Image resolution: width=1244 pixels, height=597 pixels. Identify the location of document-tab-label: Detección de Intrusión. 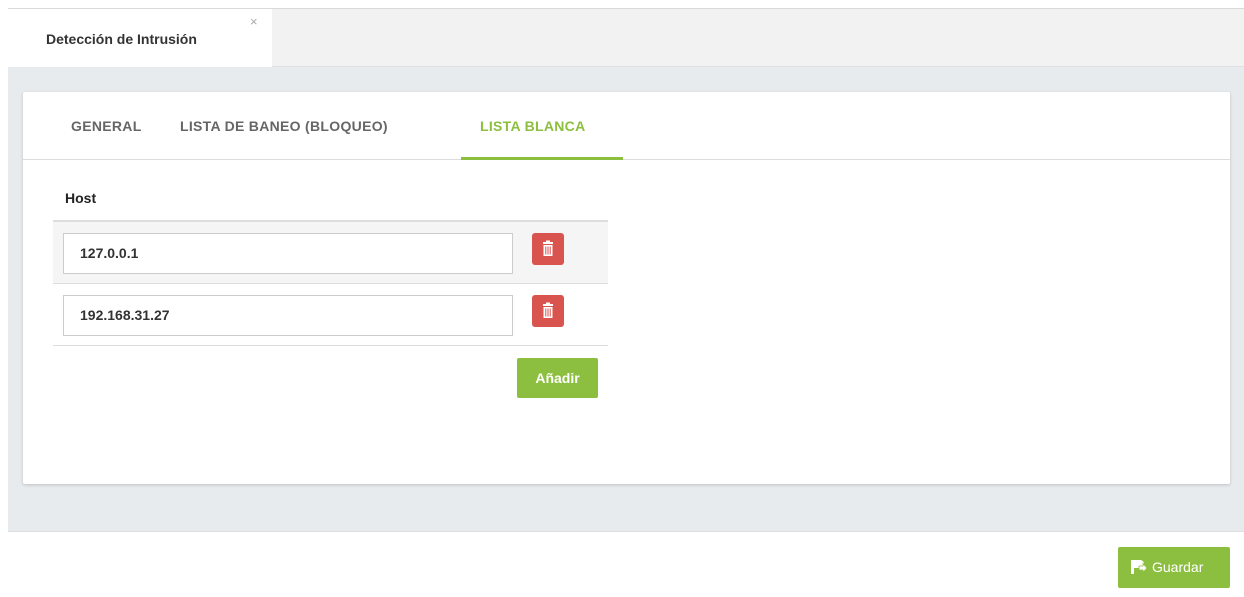
(121, 39).